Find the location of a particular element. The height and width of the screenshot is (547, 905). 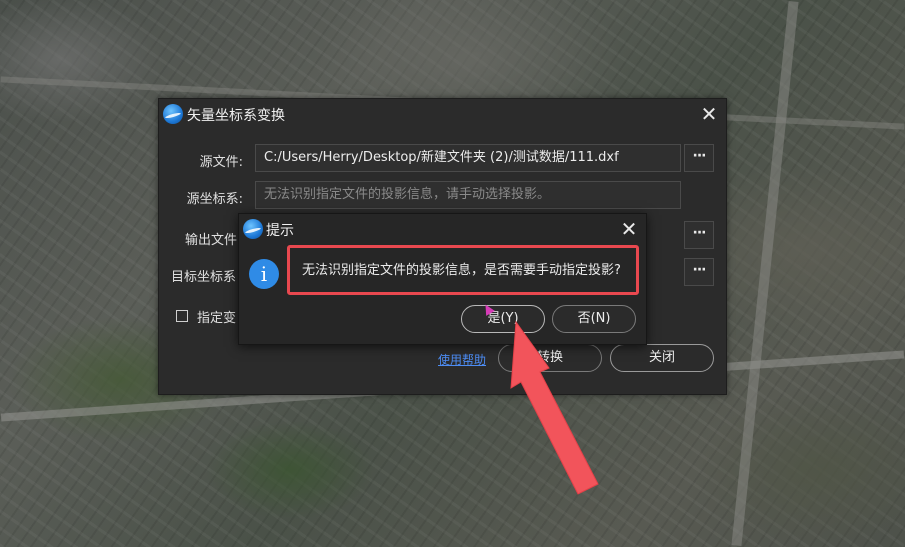

prompt-dialog-title: 提示 is located at coordinates (280, 231).